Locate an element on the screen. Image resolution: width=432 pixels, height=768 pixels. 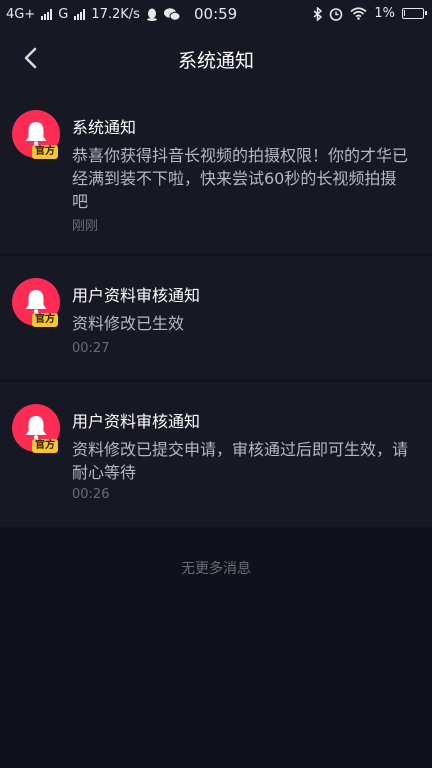
alarm-icon is located at coordinates (336, 14).